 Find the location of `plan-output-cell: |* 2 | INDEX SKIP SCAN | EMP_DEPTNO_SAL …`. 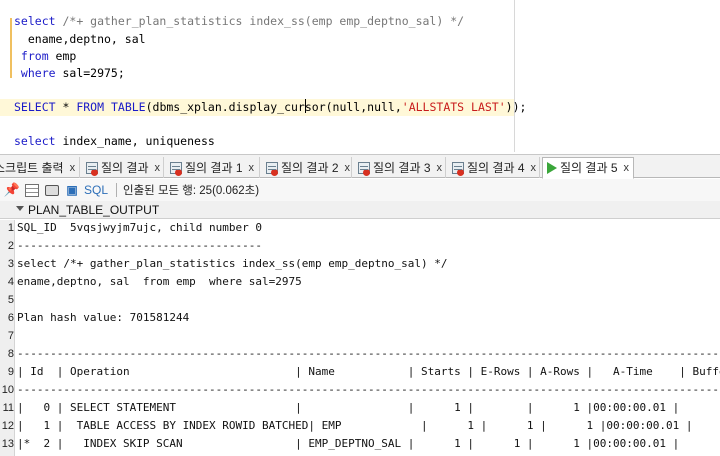

plan-output-cell: |* 2 | INDEX SKIP SCAN | EMP_DEPTNO_SAL … is located at coordinates (368, 444).